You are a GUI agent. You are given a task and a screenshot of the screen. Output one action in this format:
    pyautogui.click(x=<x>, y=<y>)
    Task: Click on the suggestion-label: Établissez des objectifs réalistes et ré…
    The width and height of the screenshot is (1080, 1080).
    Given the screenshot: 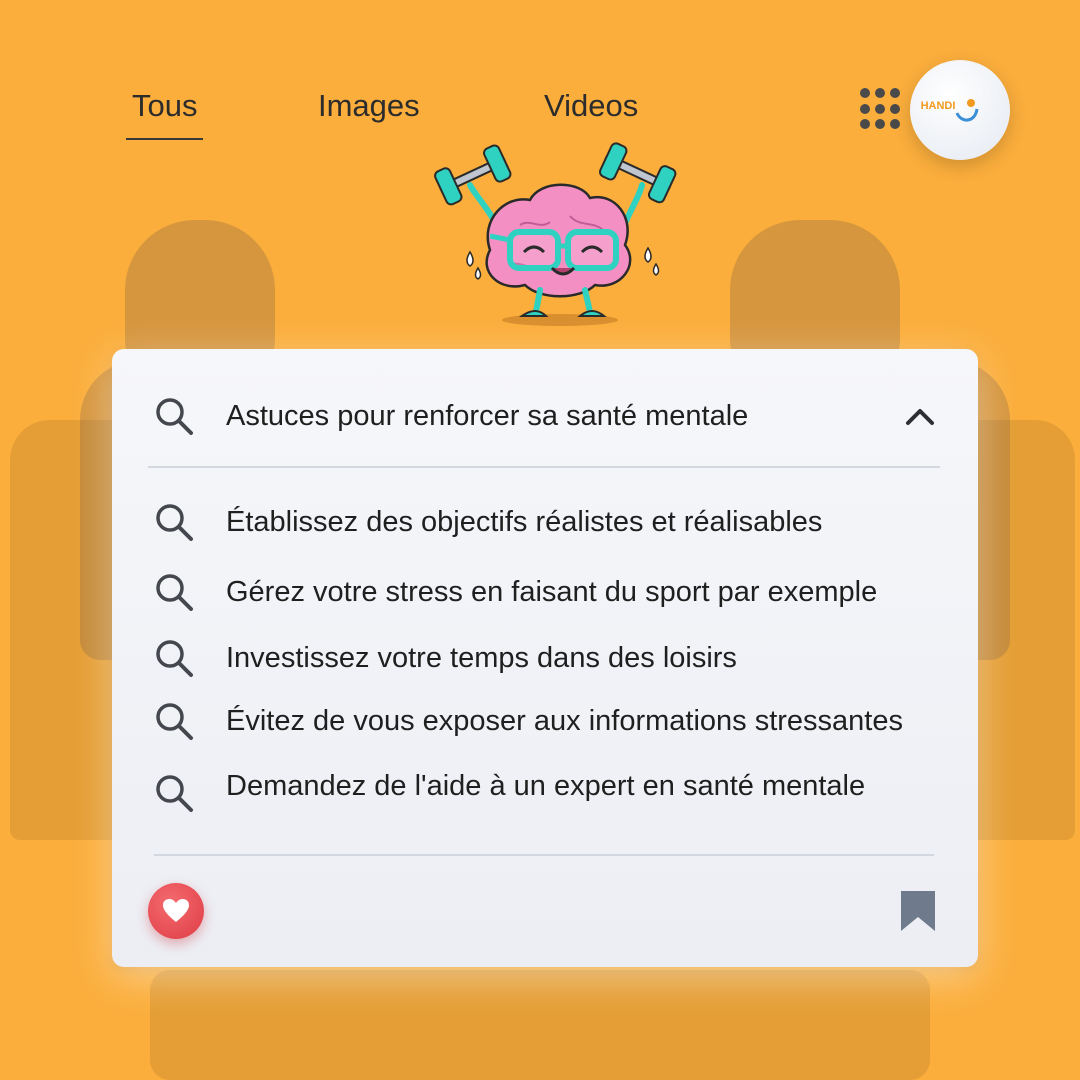 What is the action you would take?
    pyautogui.click(x=524, y=521)
    